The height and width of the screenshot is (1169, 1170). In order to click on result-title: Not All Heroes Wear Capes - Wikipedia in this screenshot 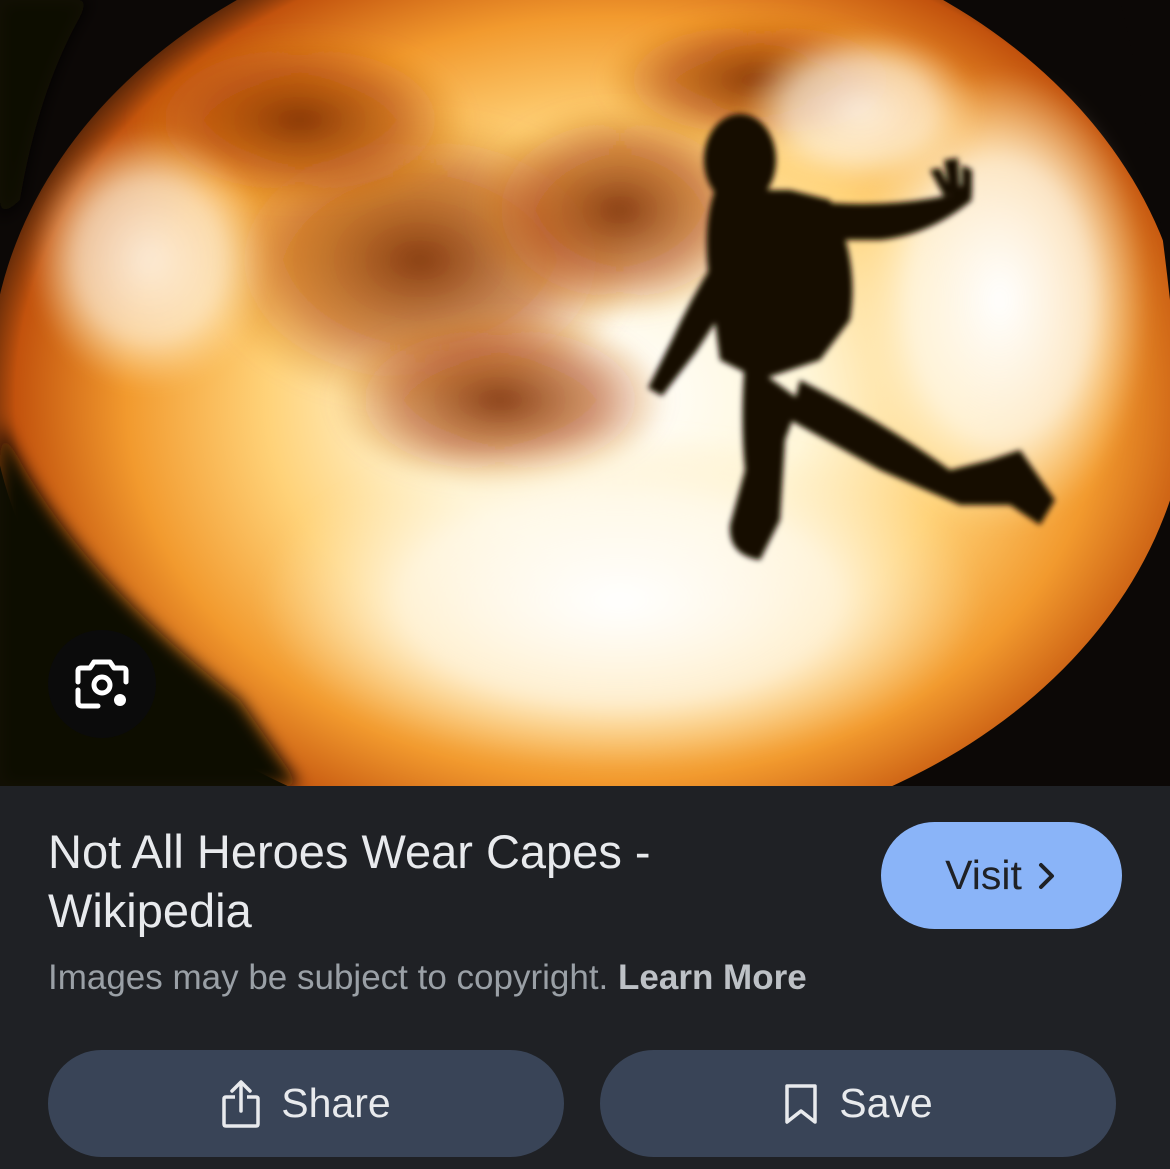, I will do `click(448, 881)`.